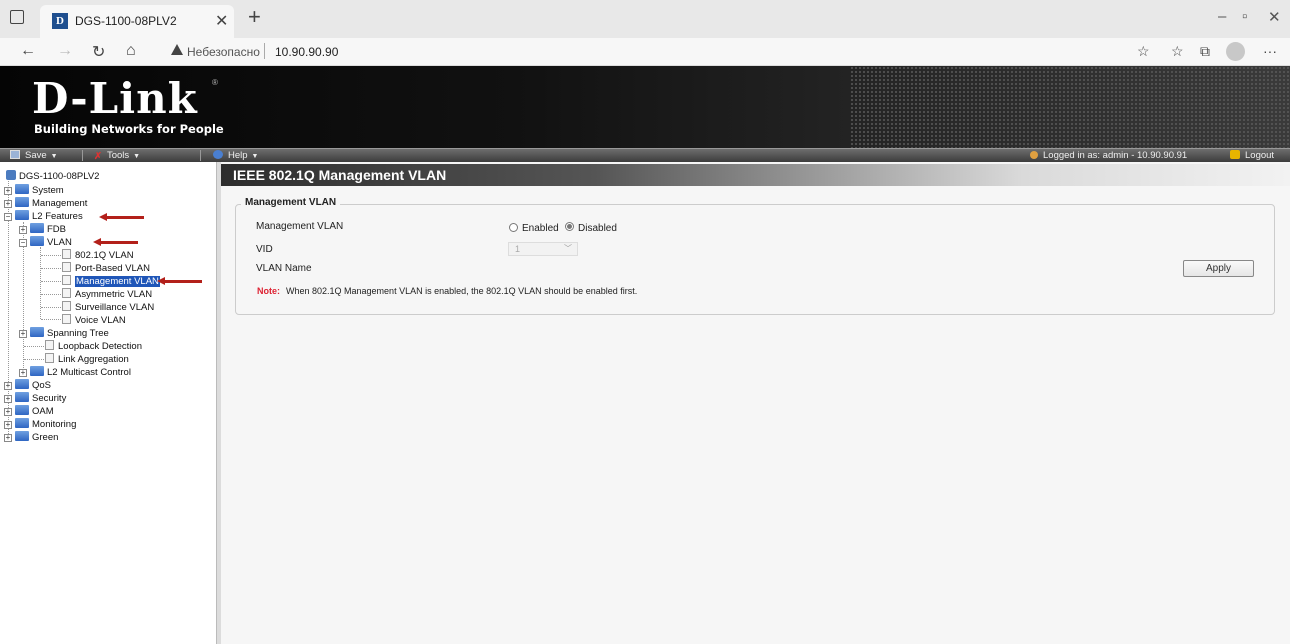 The width and height of the screenshot is (1290, 644). Describe the element at coordinates (56, 229) in the screenshot. I see `tree-item-label: FDB` at that location.